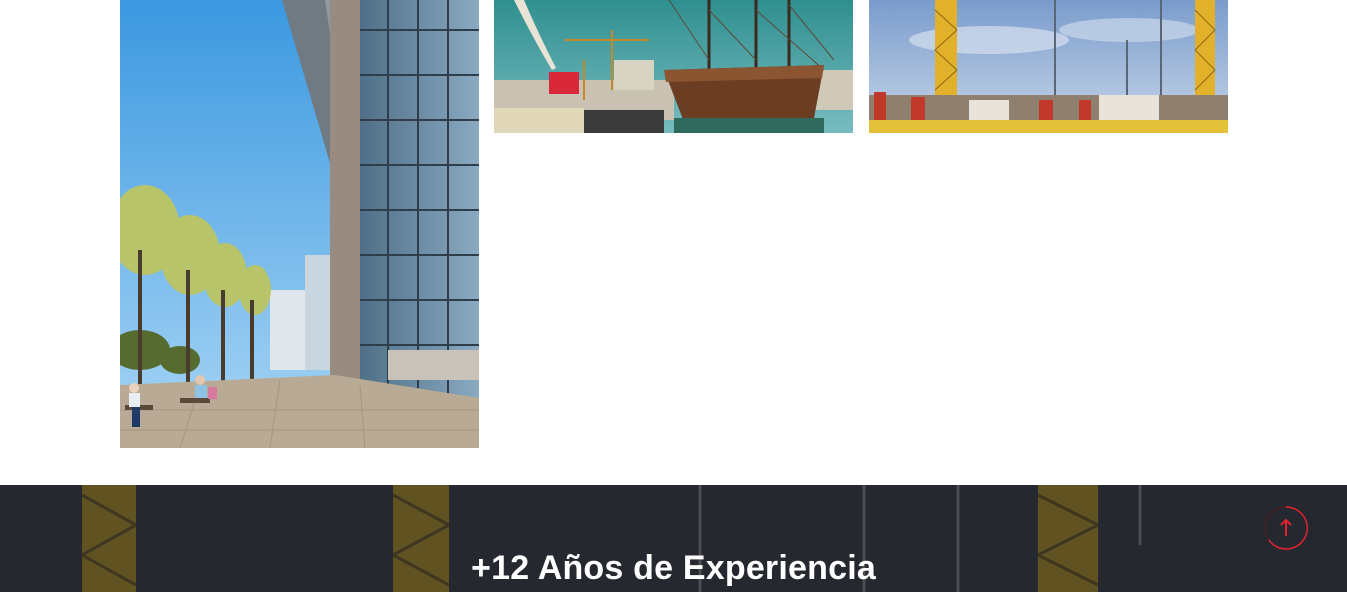  I want to click on ship-photo, so click(673, 66).